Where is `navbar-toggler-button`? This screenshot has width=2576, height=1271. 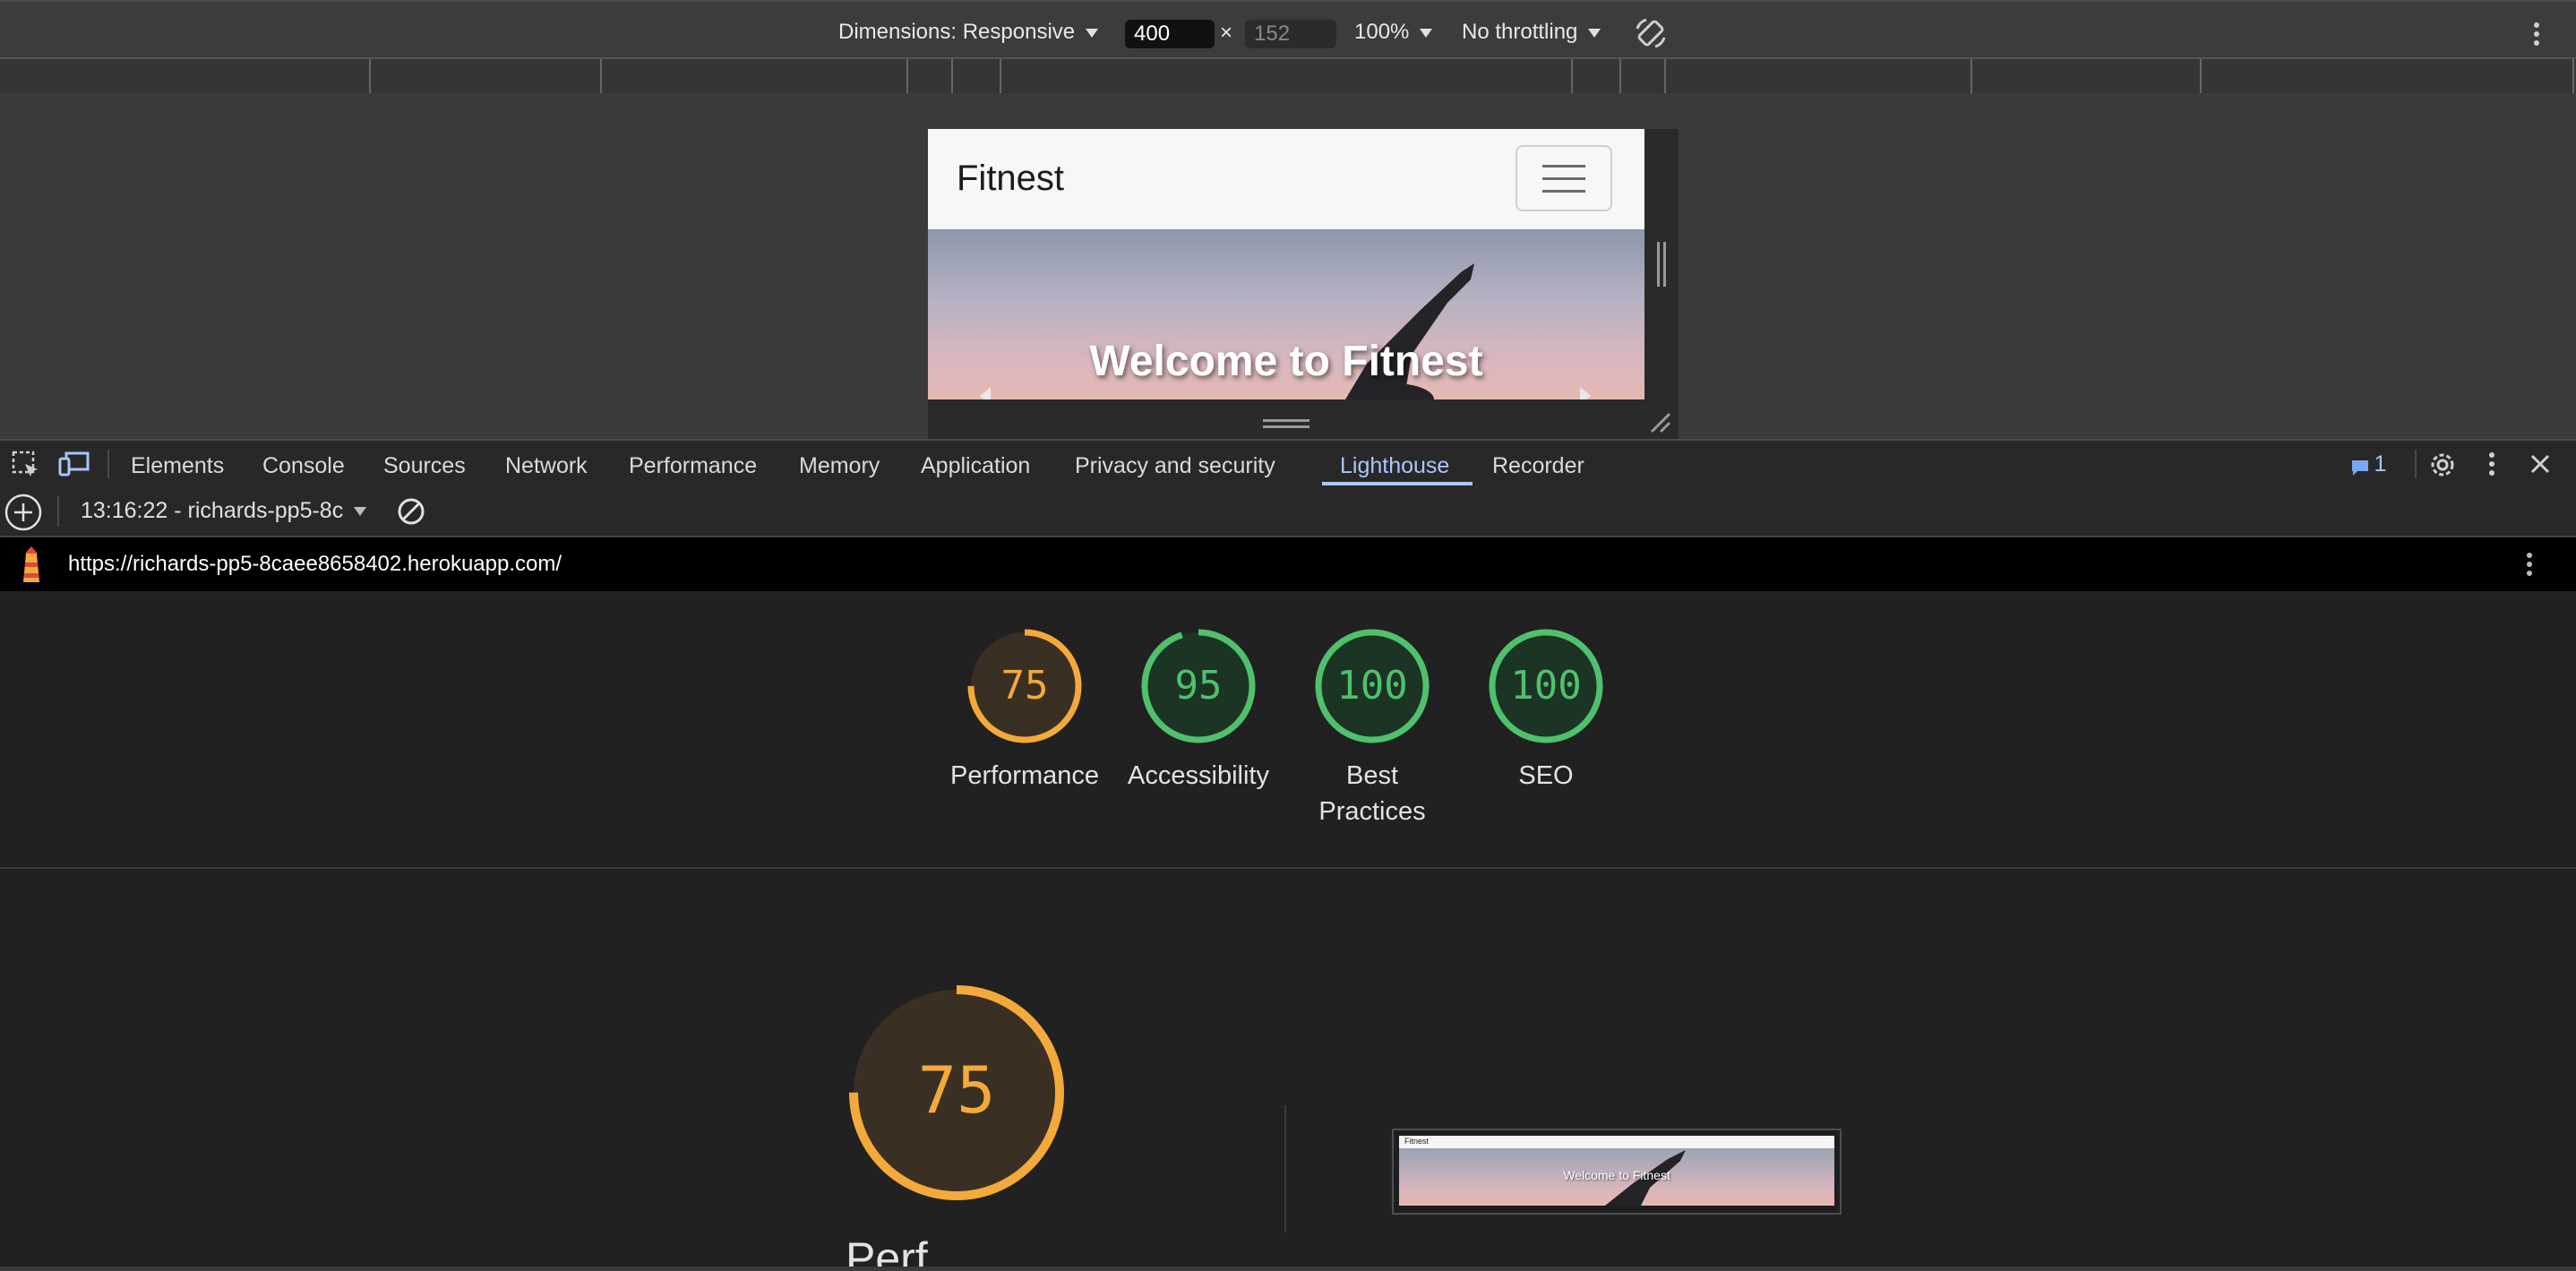 navbar-toggler-button is located at coordinates (1564, 178).